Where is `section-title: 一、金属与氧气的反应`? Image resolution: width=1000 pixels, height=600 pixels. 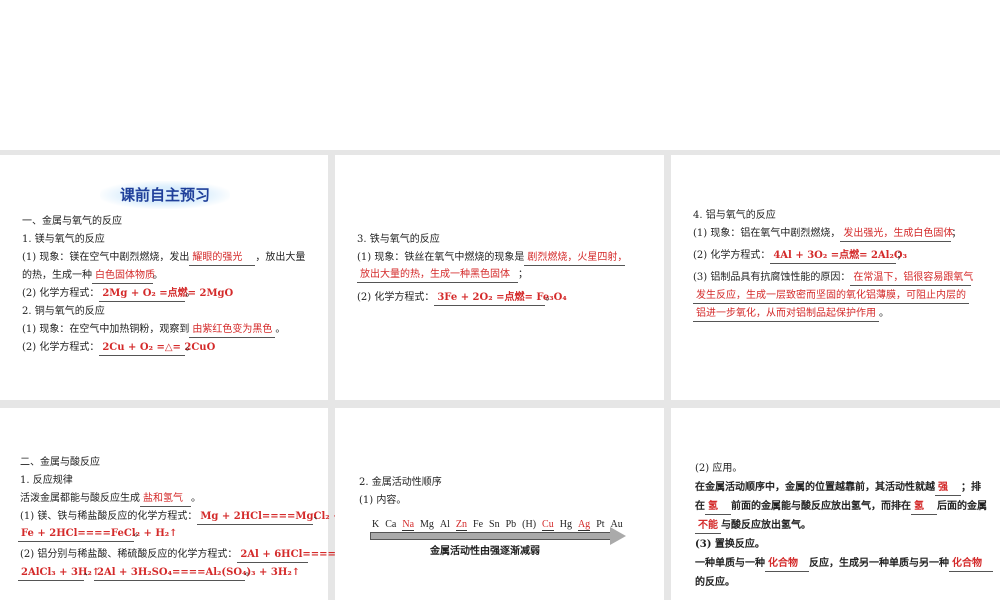
section-title: 一、金属与氧气的反应 is located at coordinates (72, 221).